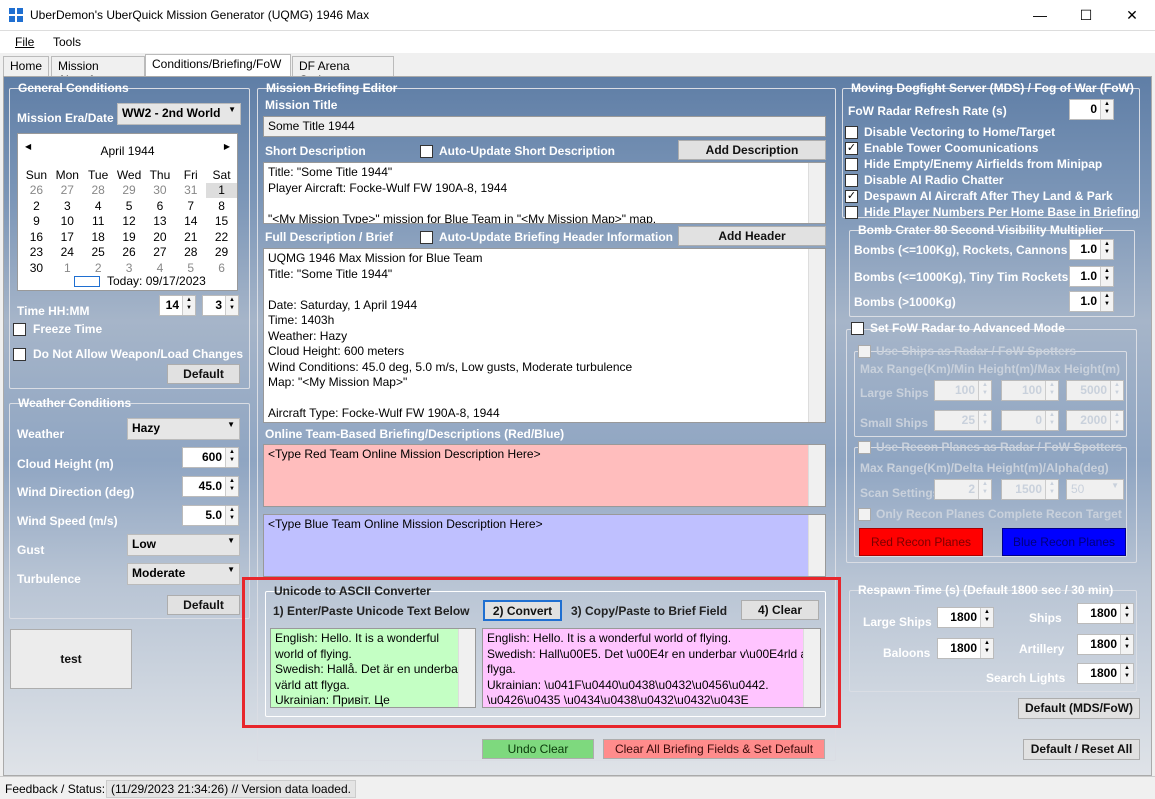 Image resolution: width=1155 pixels, height=799 pixels. Describe the element at coordinates (864, 351) in the screenshot. I see `ships-radar-checkbox` at that location.